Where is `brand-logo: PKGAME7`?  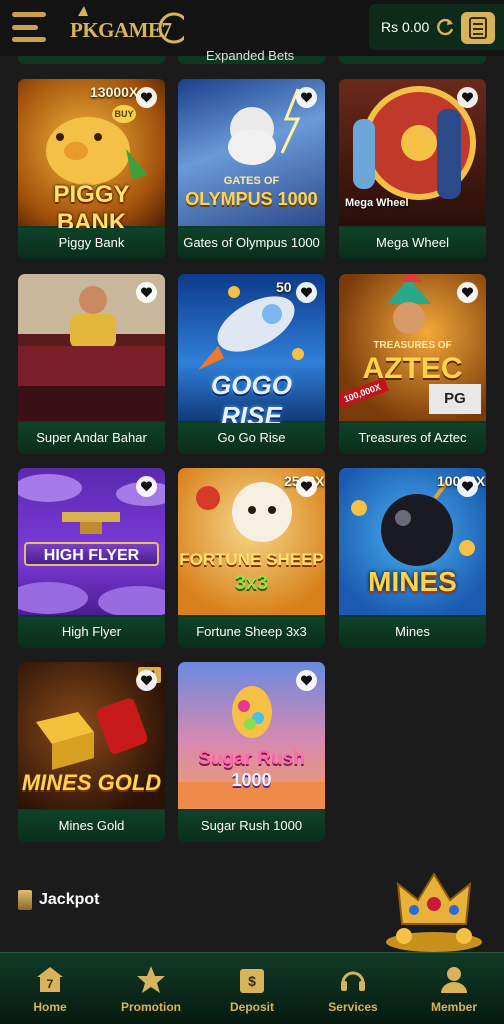
brand-logo: PKGAME7 is located at coordinates (124, 26).